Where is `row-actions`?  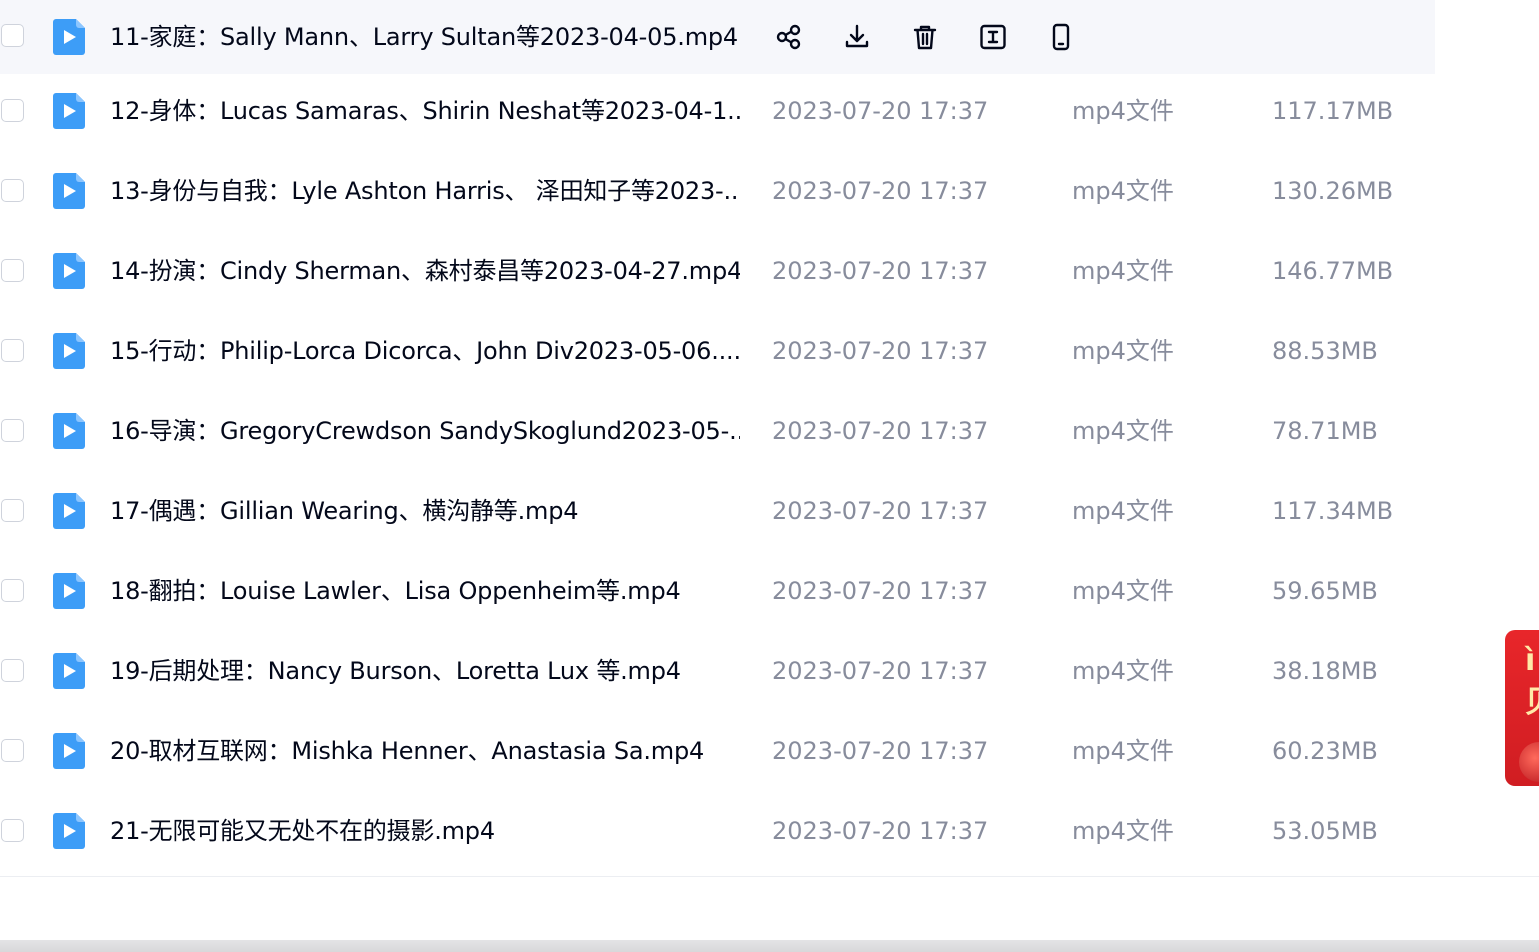 row-actions is located at coordinates (925, 37).